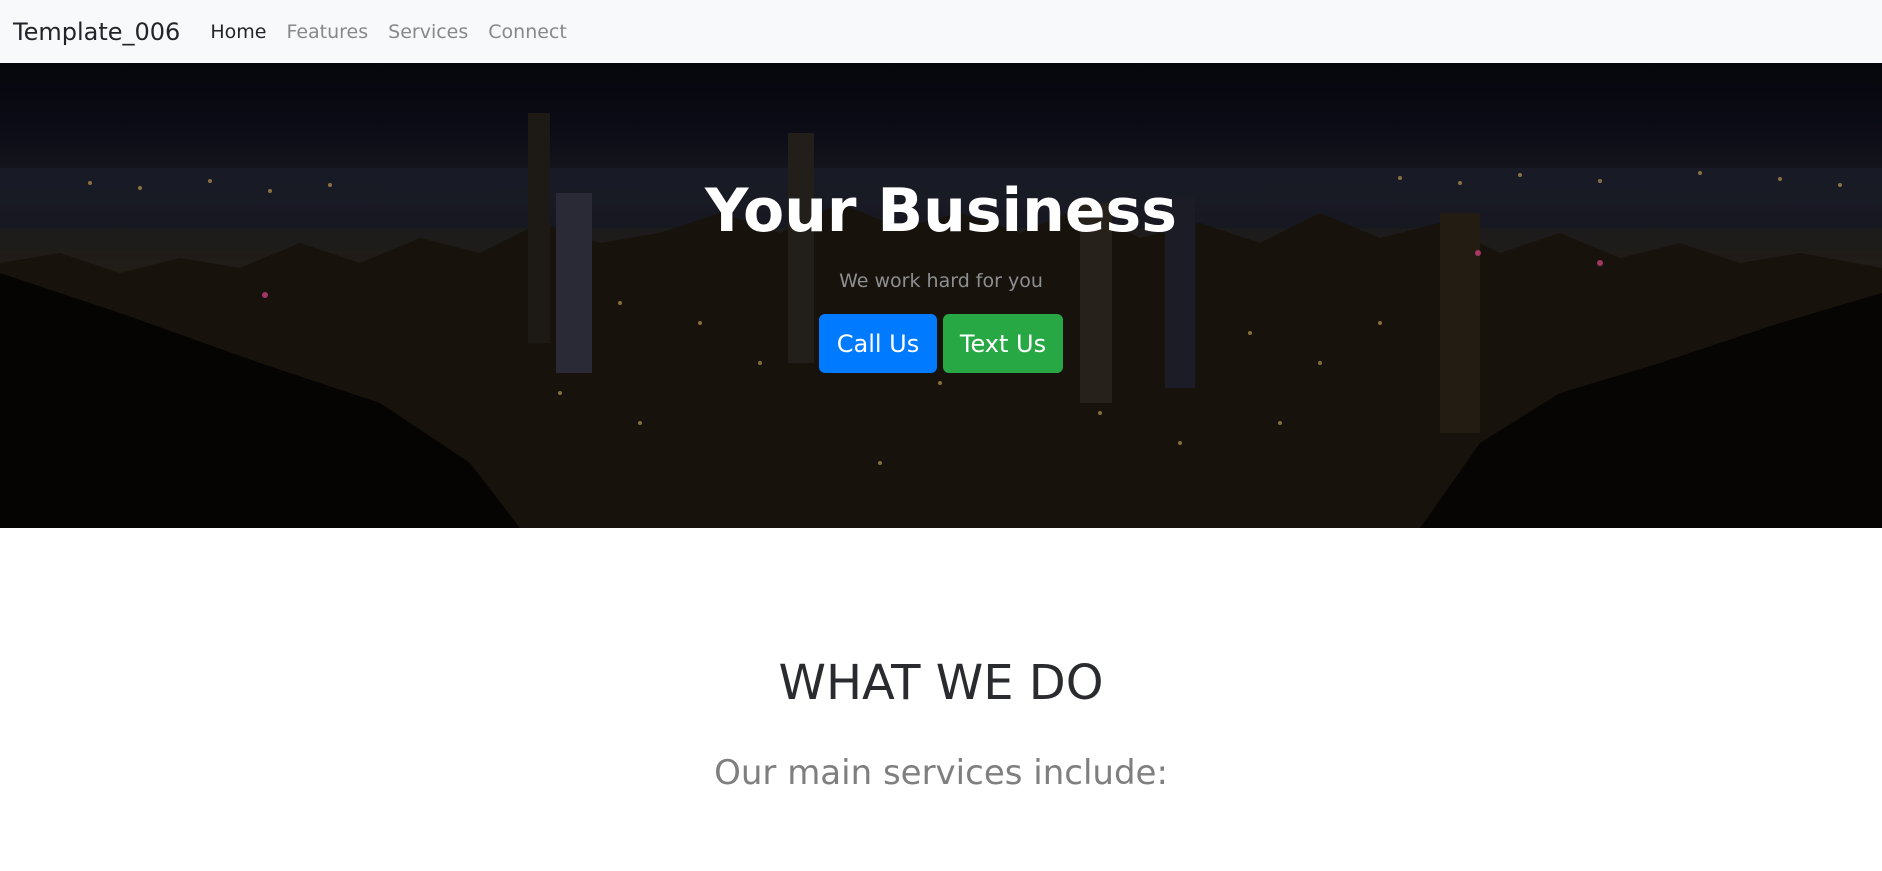  Describe the element at coordinates (878, 343) in the screenshot. I see `call-us-button: Call Us` at that location.